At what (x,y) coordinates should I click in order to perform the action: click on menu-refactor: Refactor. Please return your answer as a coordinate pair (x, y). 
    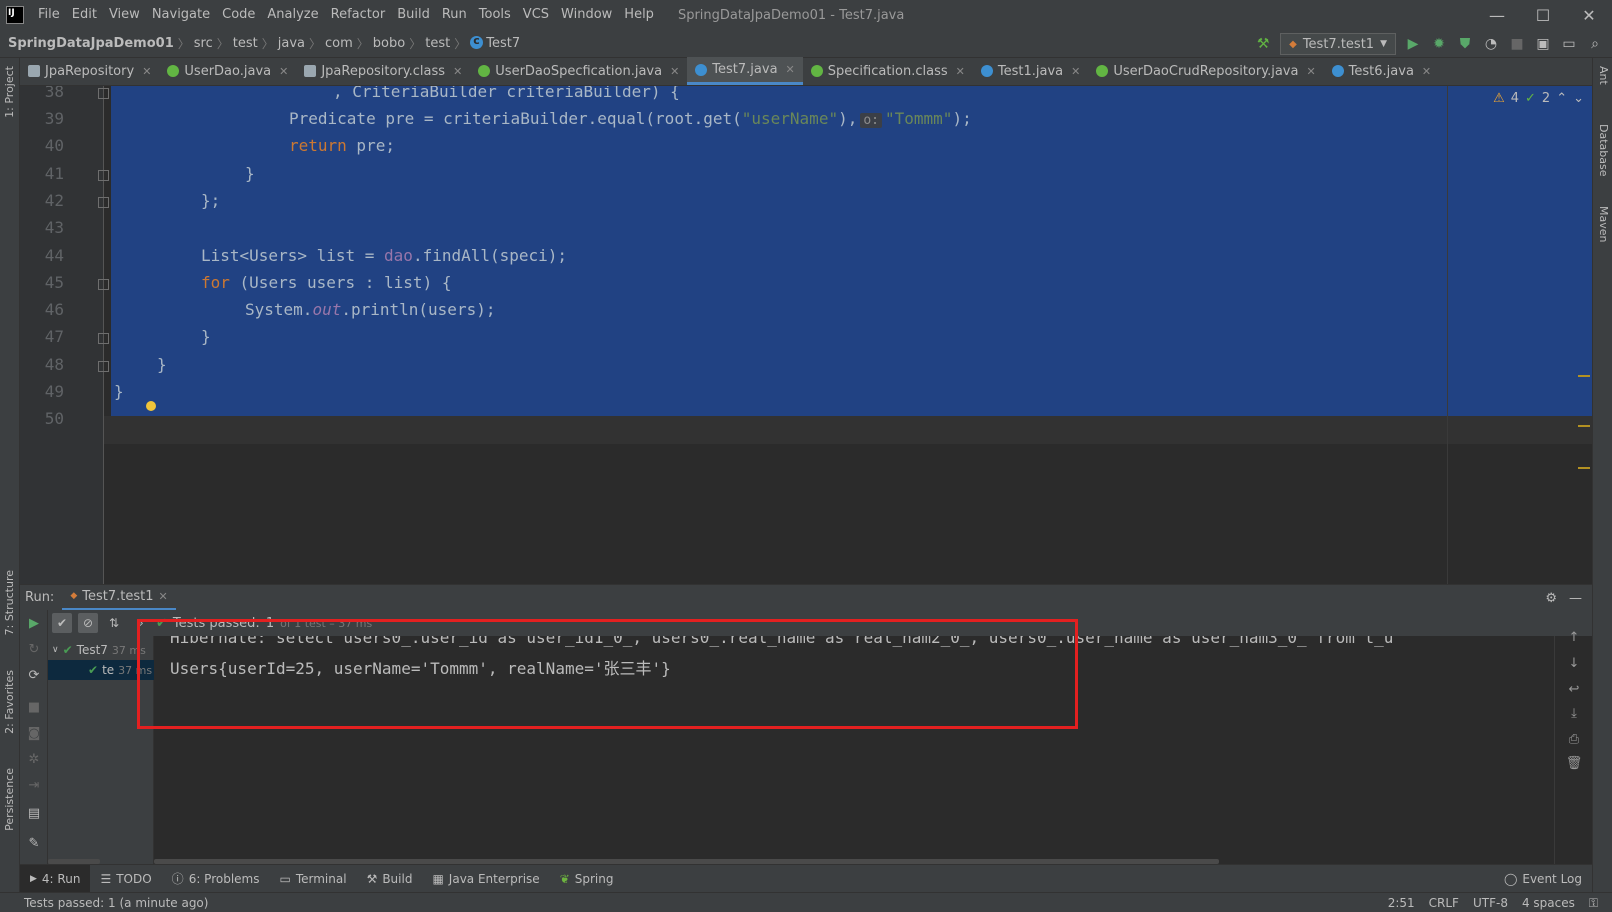
    Looking at the image, I should click on (358, 15).